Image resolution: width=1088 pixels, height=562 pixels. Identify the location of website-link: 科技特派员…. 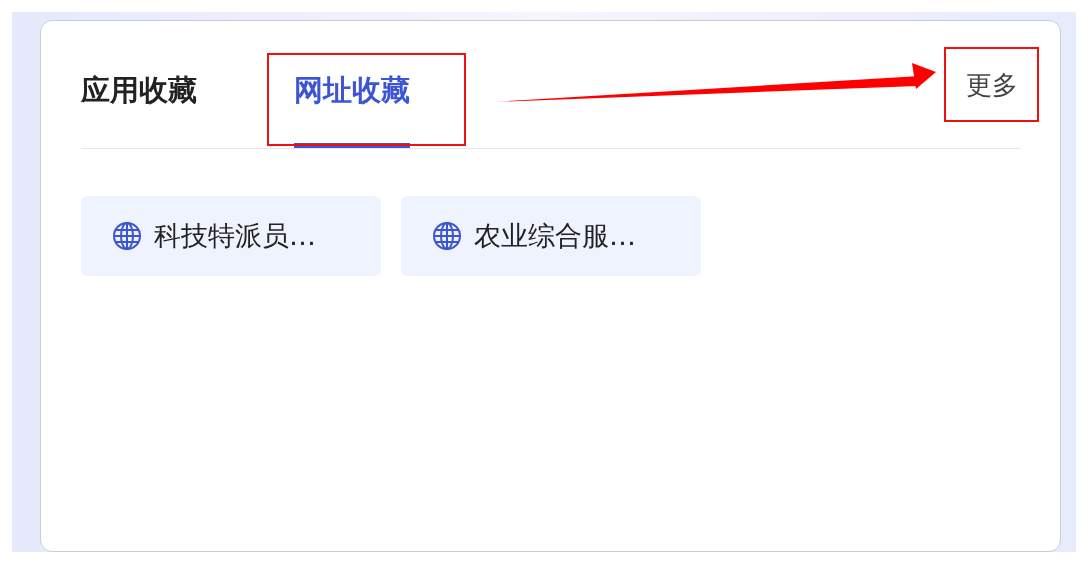
(231, 236).